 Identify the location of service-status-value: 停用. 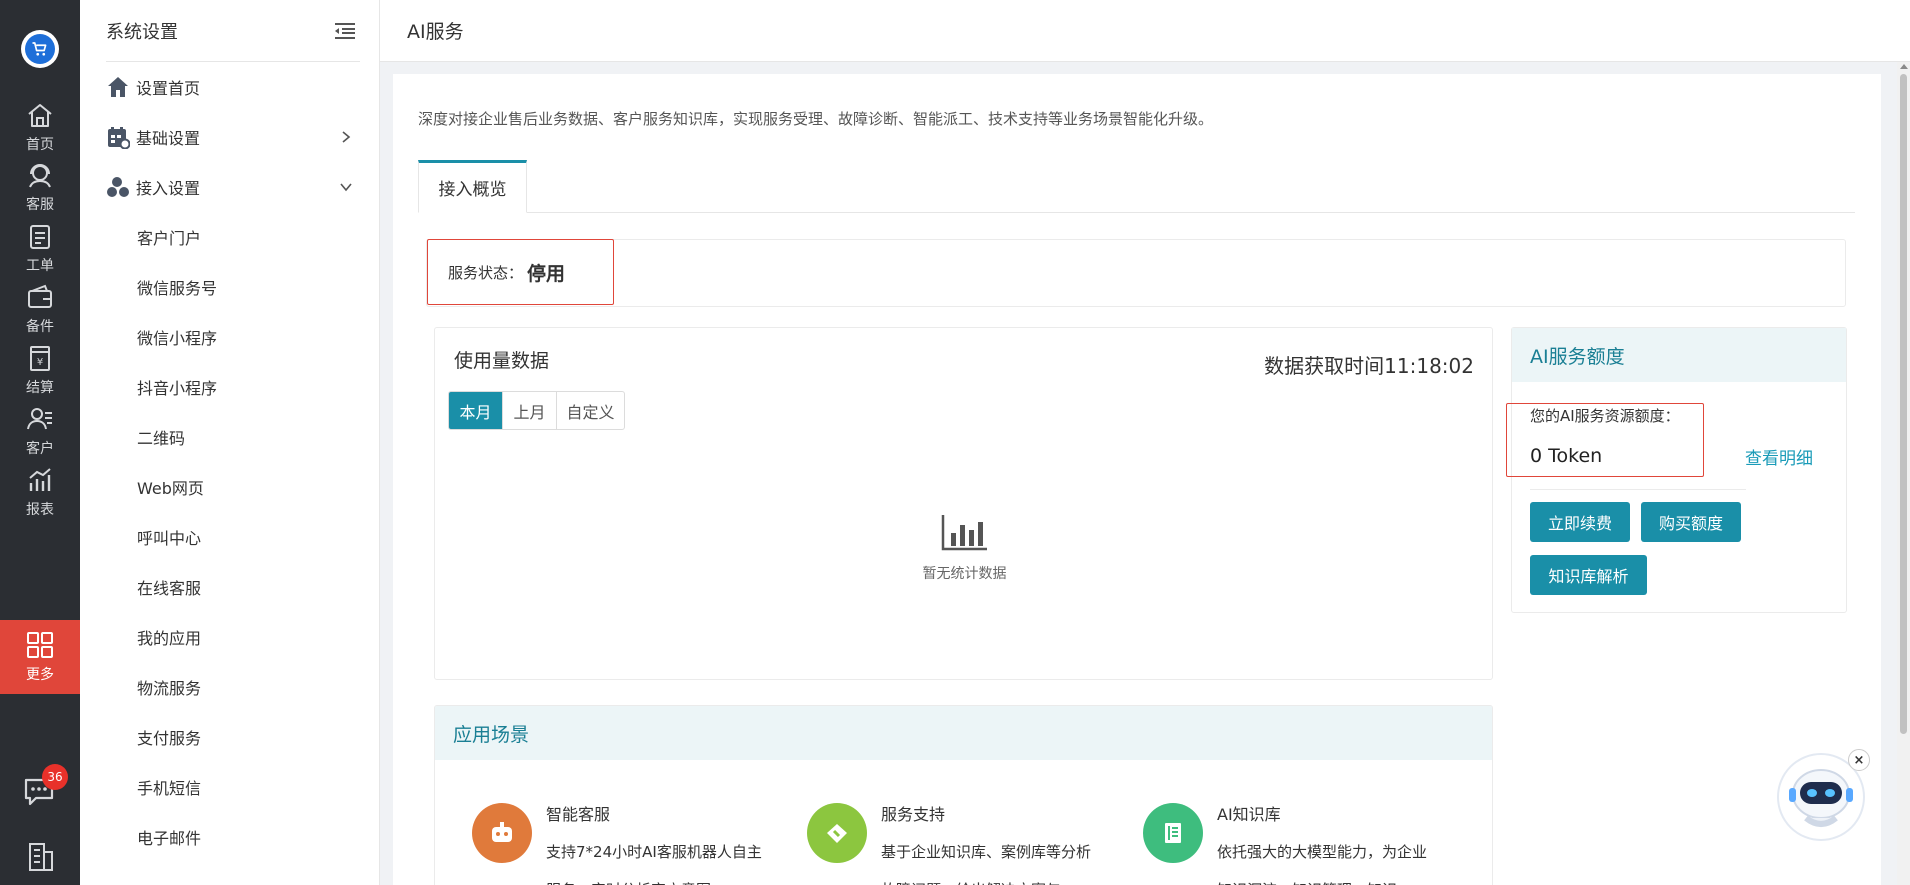
(546, 273).